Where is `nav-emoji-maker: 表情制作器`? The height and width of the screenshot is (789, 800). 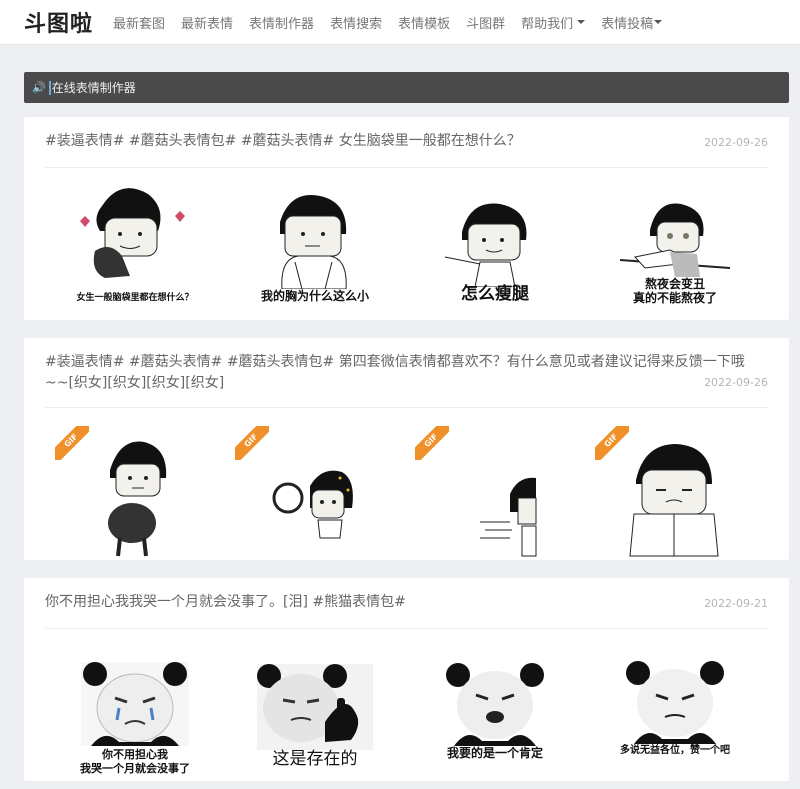 nav-emoji-maker: 表情制作器 is located at coordinates (281, 22).